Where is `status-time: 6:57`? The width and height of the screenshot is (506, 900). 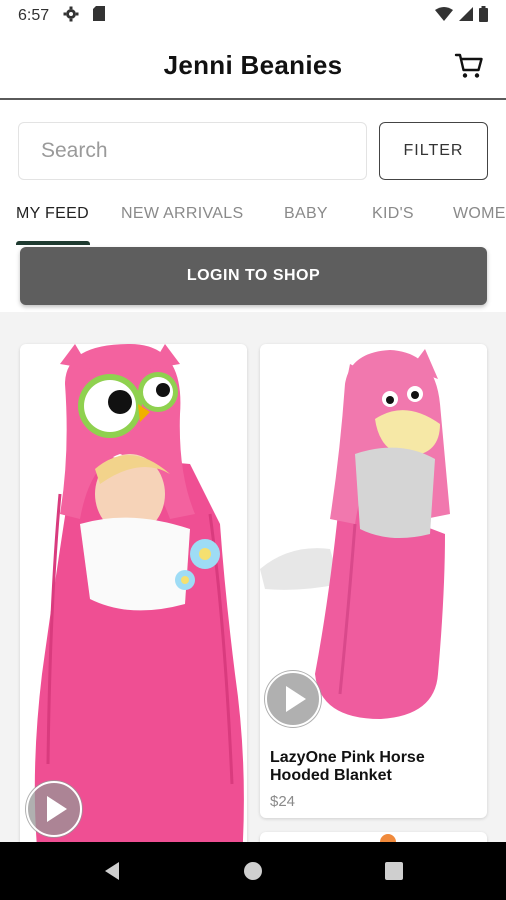
status-time: 6:57 is located at coordinates (34, 15).